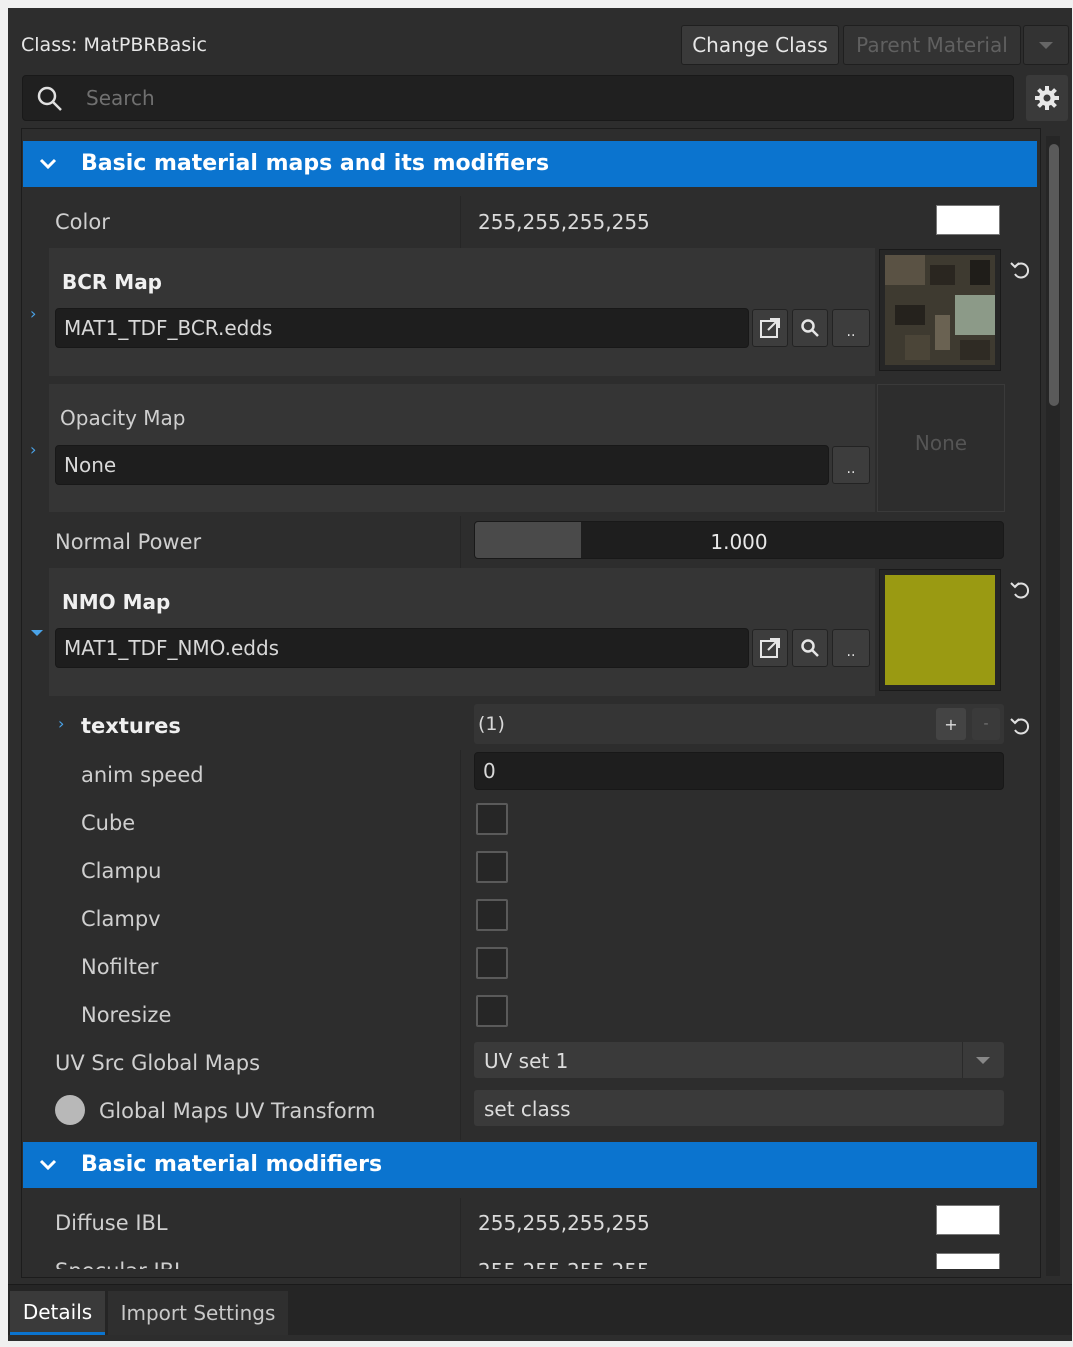 This screenshot has height=1347, width=1073. What do you see at coordinates (131, 726) in the screenshot?
I see `textures-label: textures` at bounding box center [131, 726].